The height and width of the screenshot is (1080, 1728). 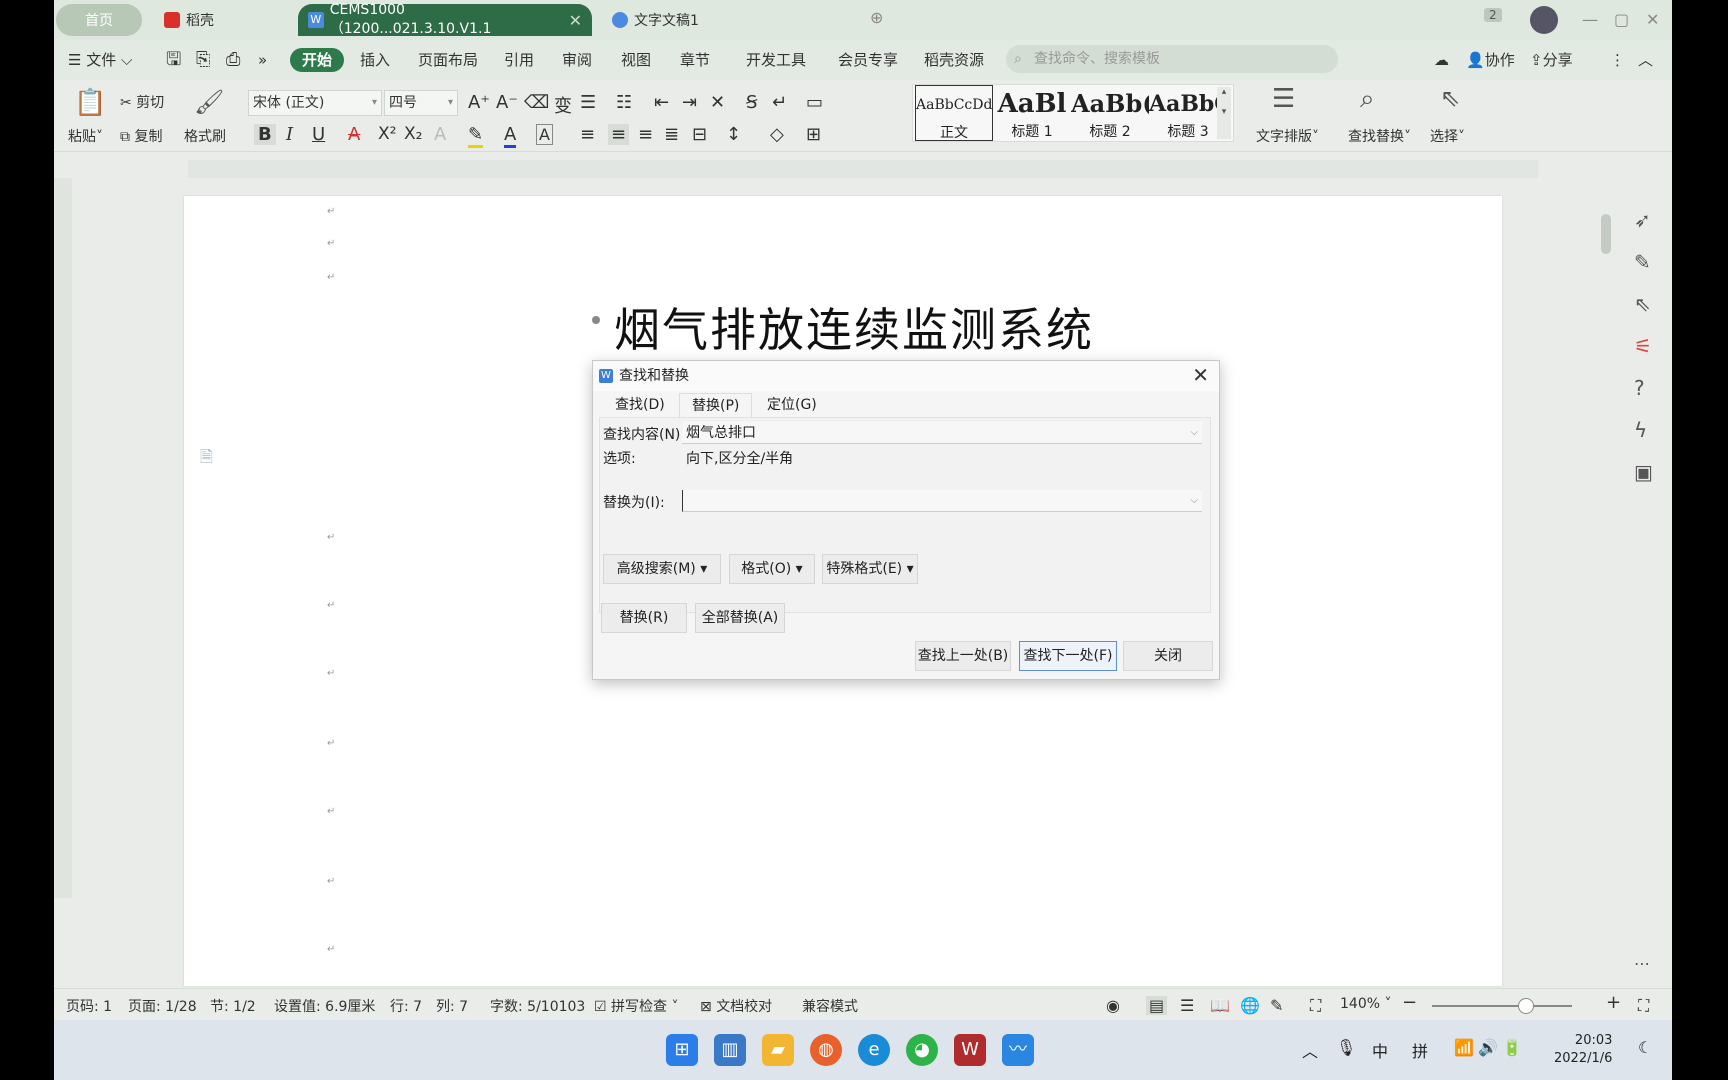 I want to click on ime-chinese: 中, so click(x=1380, y=1050).